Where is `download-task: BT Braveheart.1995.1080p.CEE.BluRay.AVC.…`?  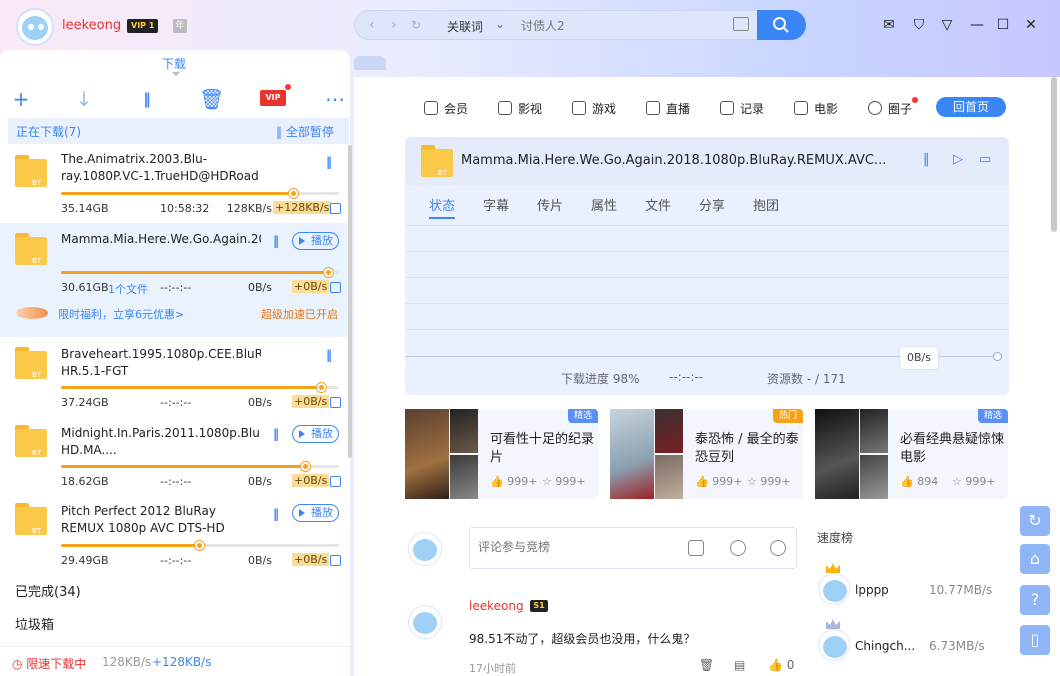 download-task: BT Braveheart.1995.1080p.CEE.BluRay.AVC.… is located at coordinates (175, 376).